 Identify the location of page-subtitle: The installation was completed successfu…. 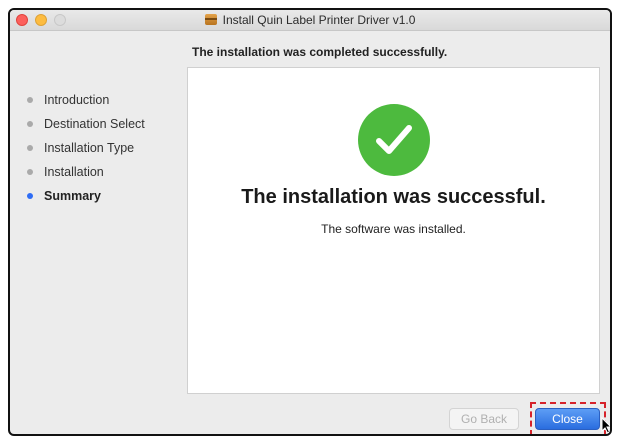
(320, 52).